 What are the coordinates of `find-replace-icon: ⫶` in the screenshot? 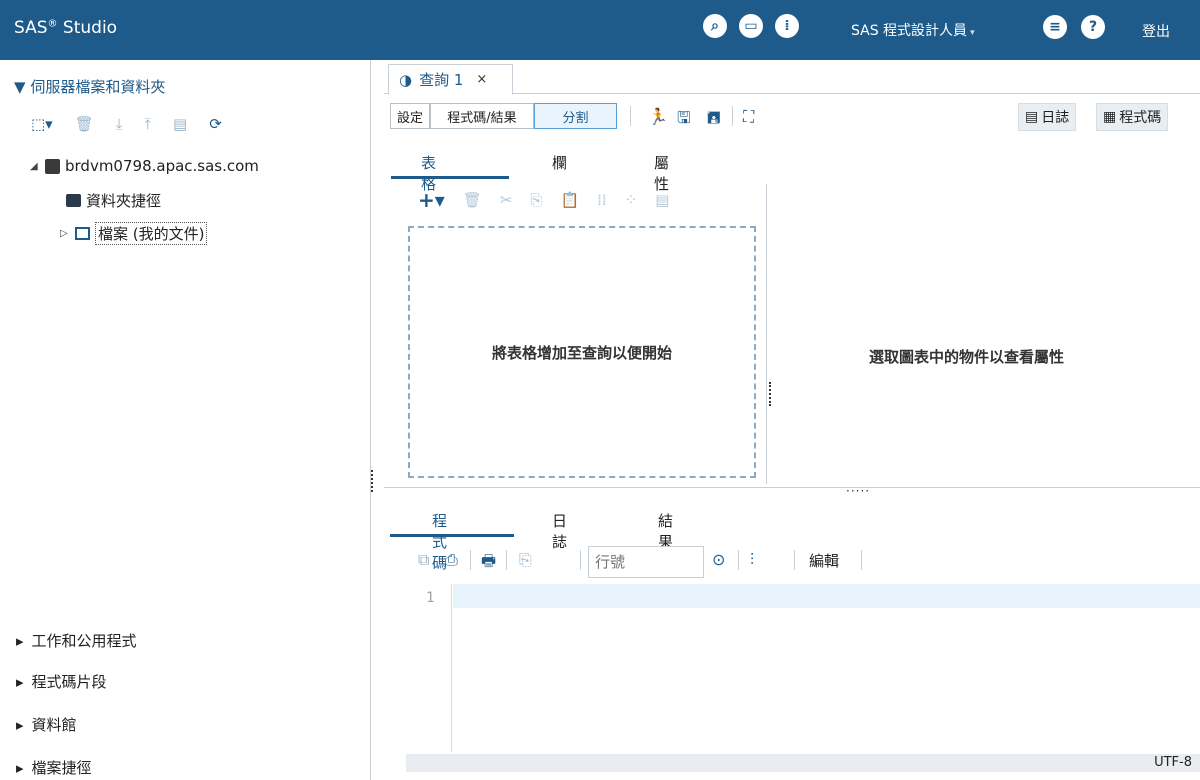 It's located at (752, 560).